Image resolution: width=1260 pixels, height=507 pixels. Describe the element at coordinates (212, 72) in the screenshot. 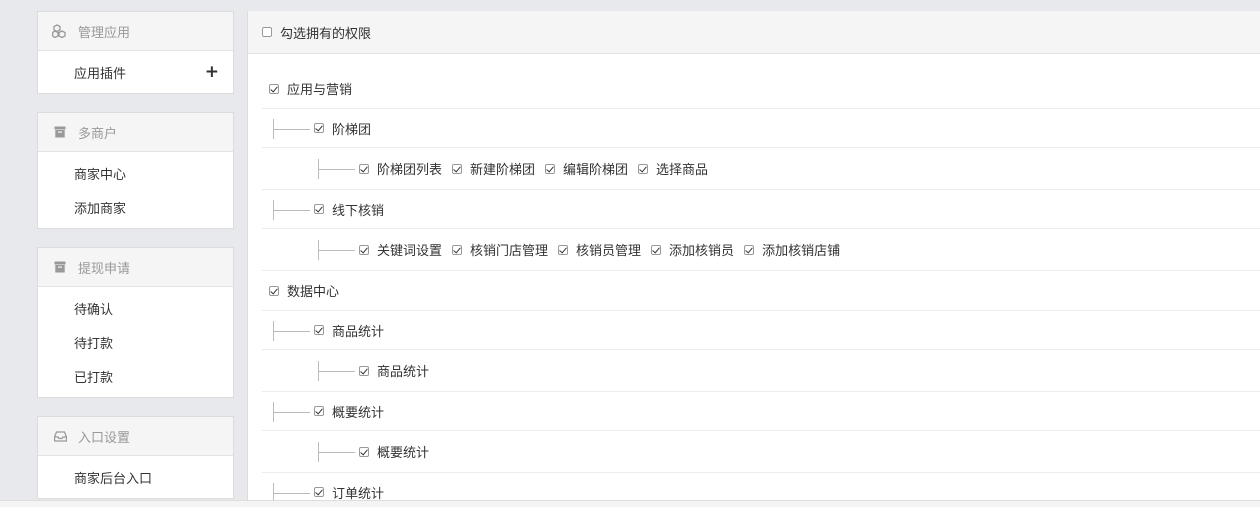

I see `add-icon: +` at that location.